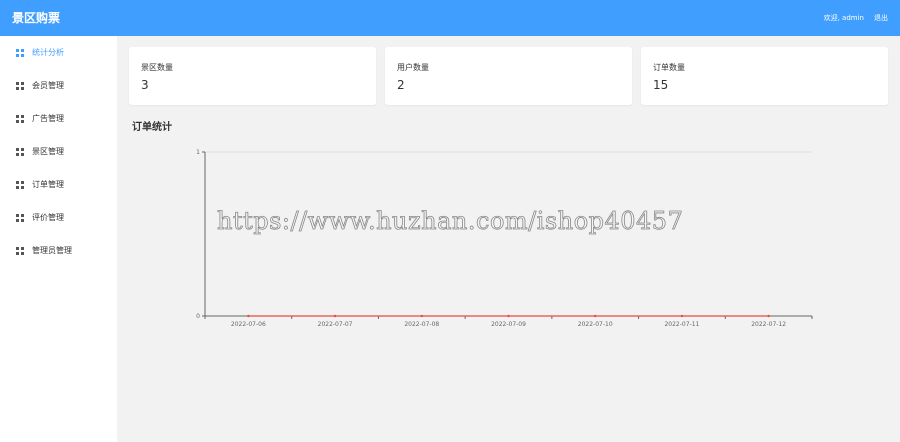  Describe the element at coordinates (661, 85) in the screenshot. I see `card-value: 15` at that location.